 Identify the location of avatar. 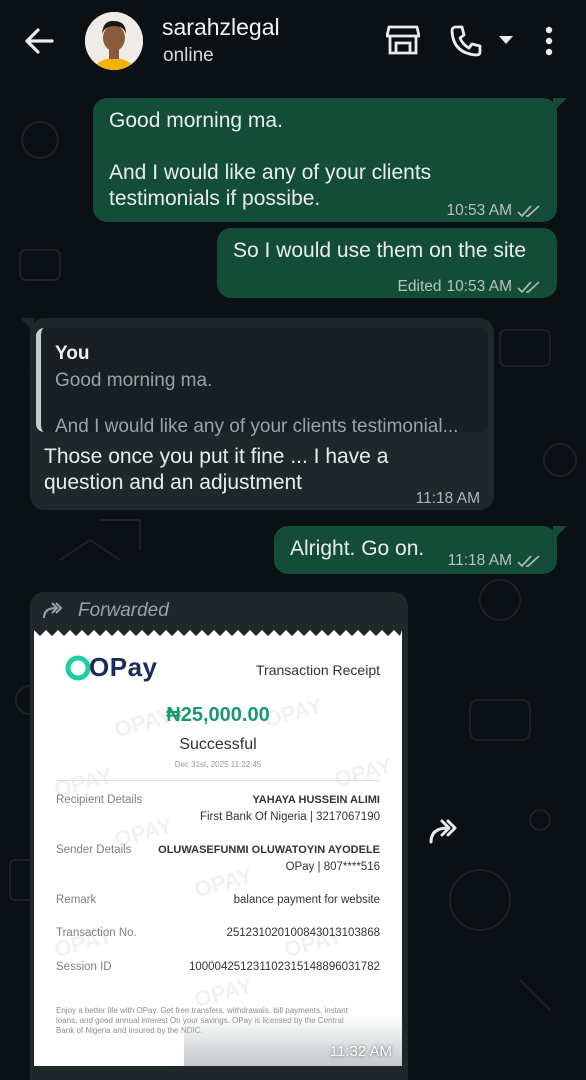
(114, 41).